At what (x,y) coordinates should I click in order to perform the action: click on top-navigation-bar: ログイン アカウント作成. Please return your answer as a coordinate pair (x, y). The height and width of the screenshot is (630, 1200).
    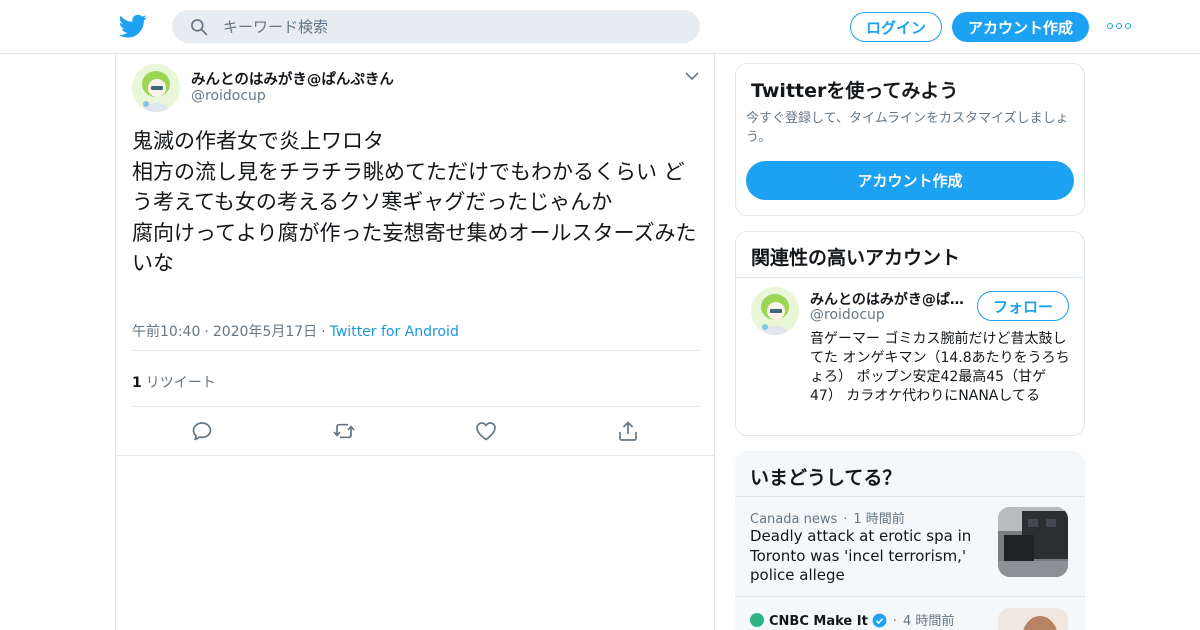
    Looking at the image, I should click on (600, 27).